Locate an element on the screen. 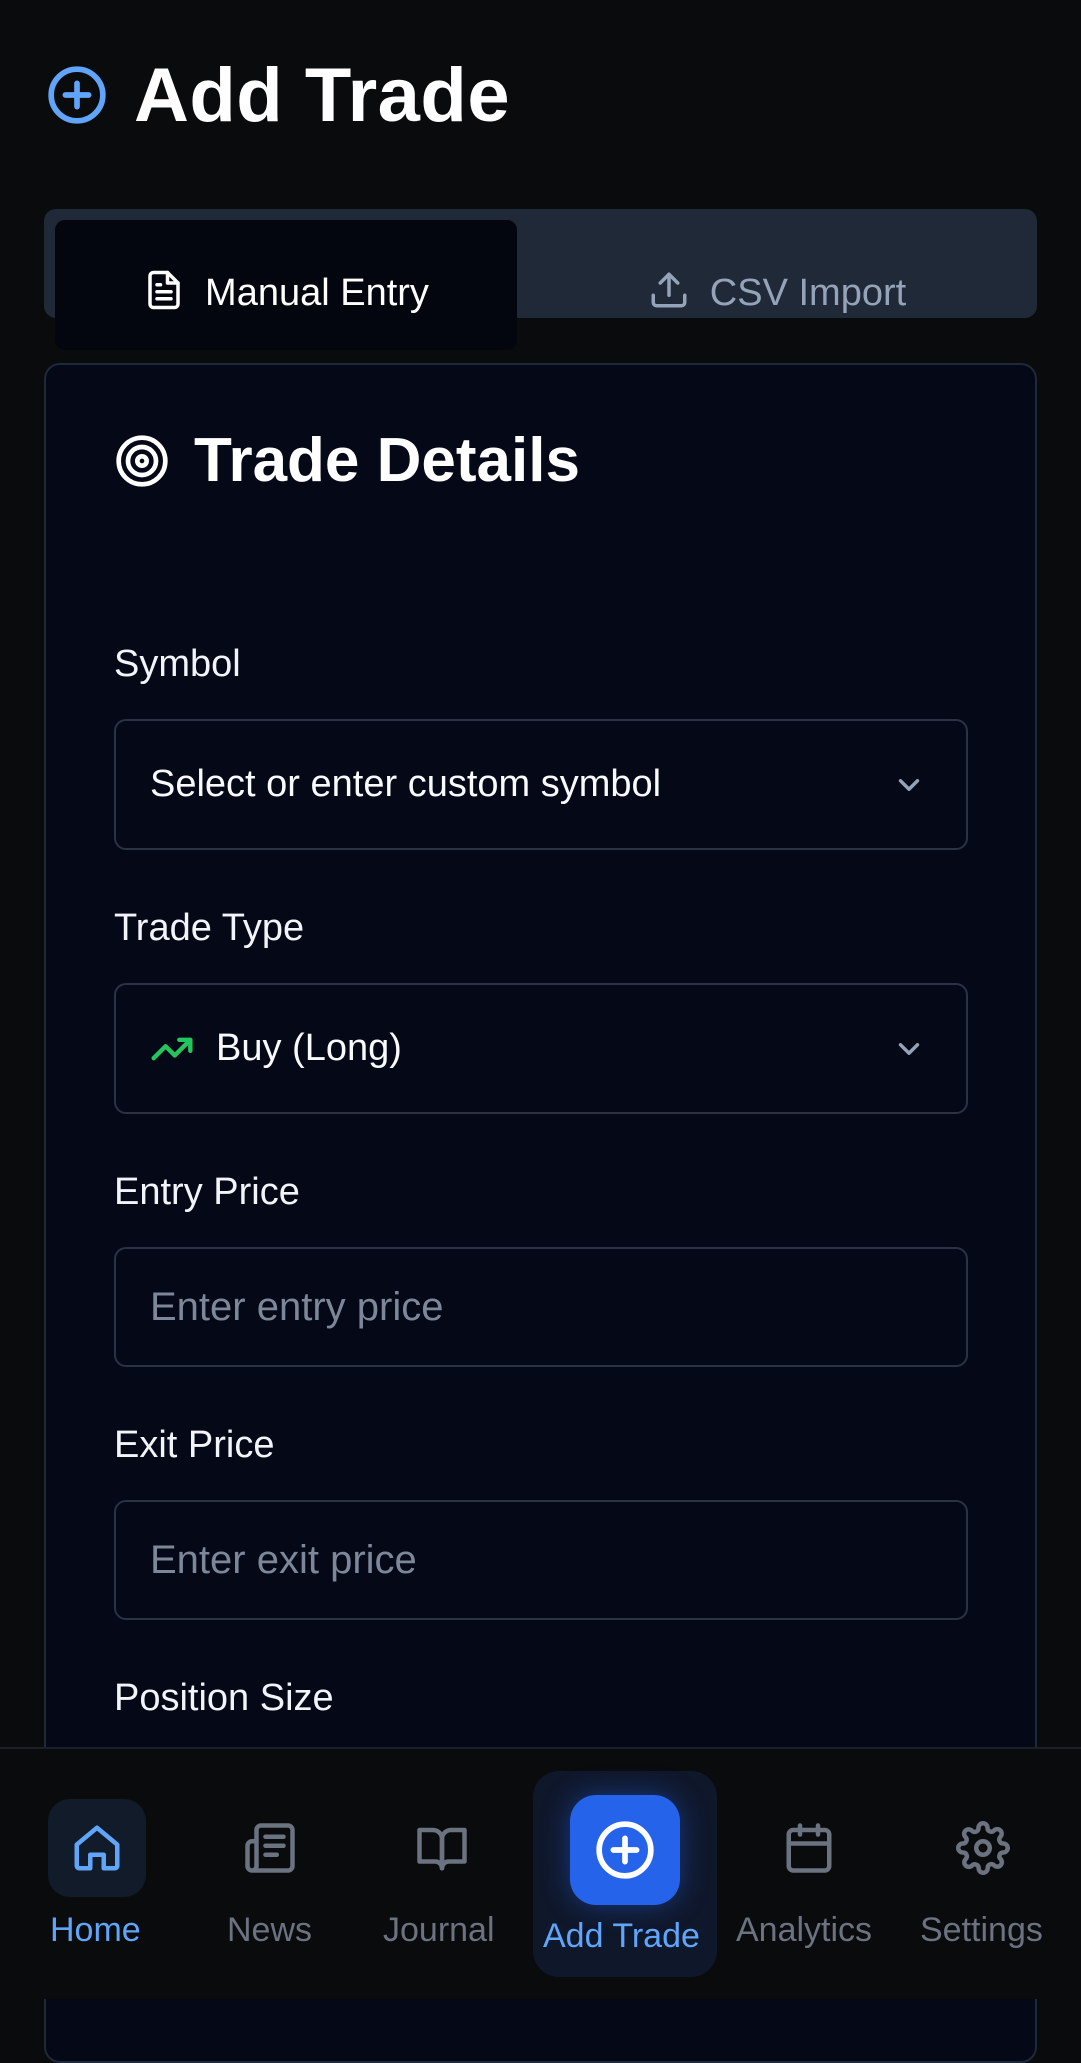  nav-label-news: News is located at coordinates (270, 1930).